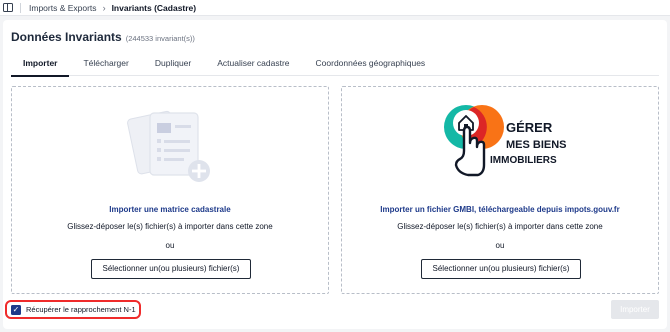 The height and width of the screenshot is (332, 670). Describe the element at coordinates (173, 65) in the screenshot. I see `tab-dupliquer: Dupliquer` at that location.